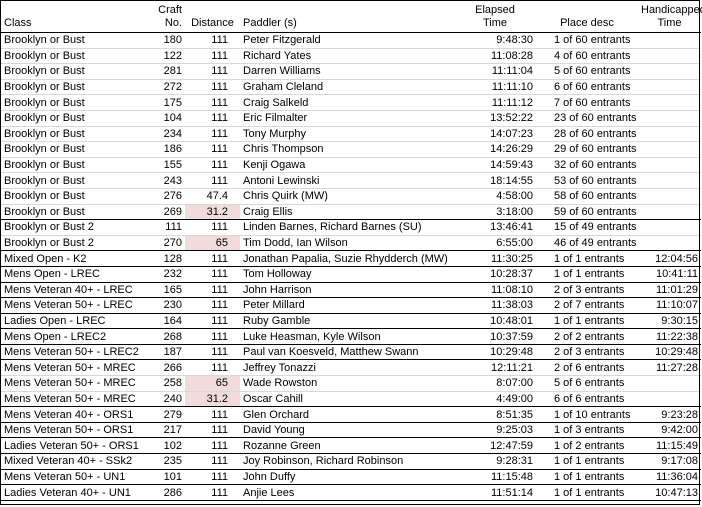 The width and height of the screenshot is (702, 507). What do you see at coordinates (347, 305) in the screenshot?
I see `cell-paddler: Peter Millard` at bounding box center [347, 305].